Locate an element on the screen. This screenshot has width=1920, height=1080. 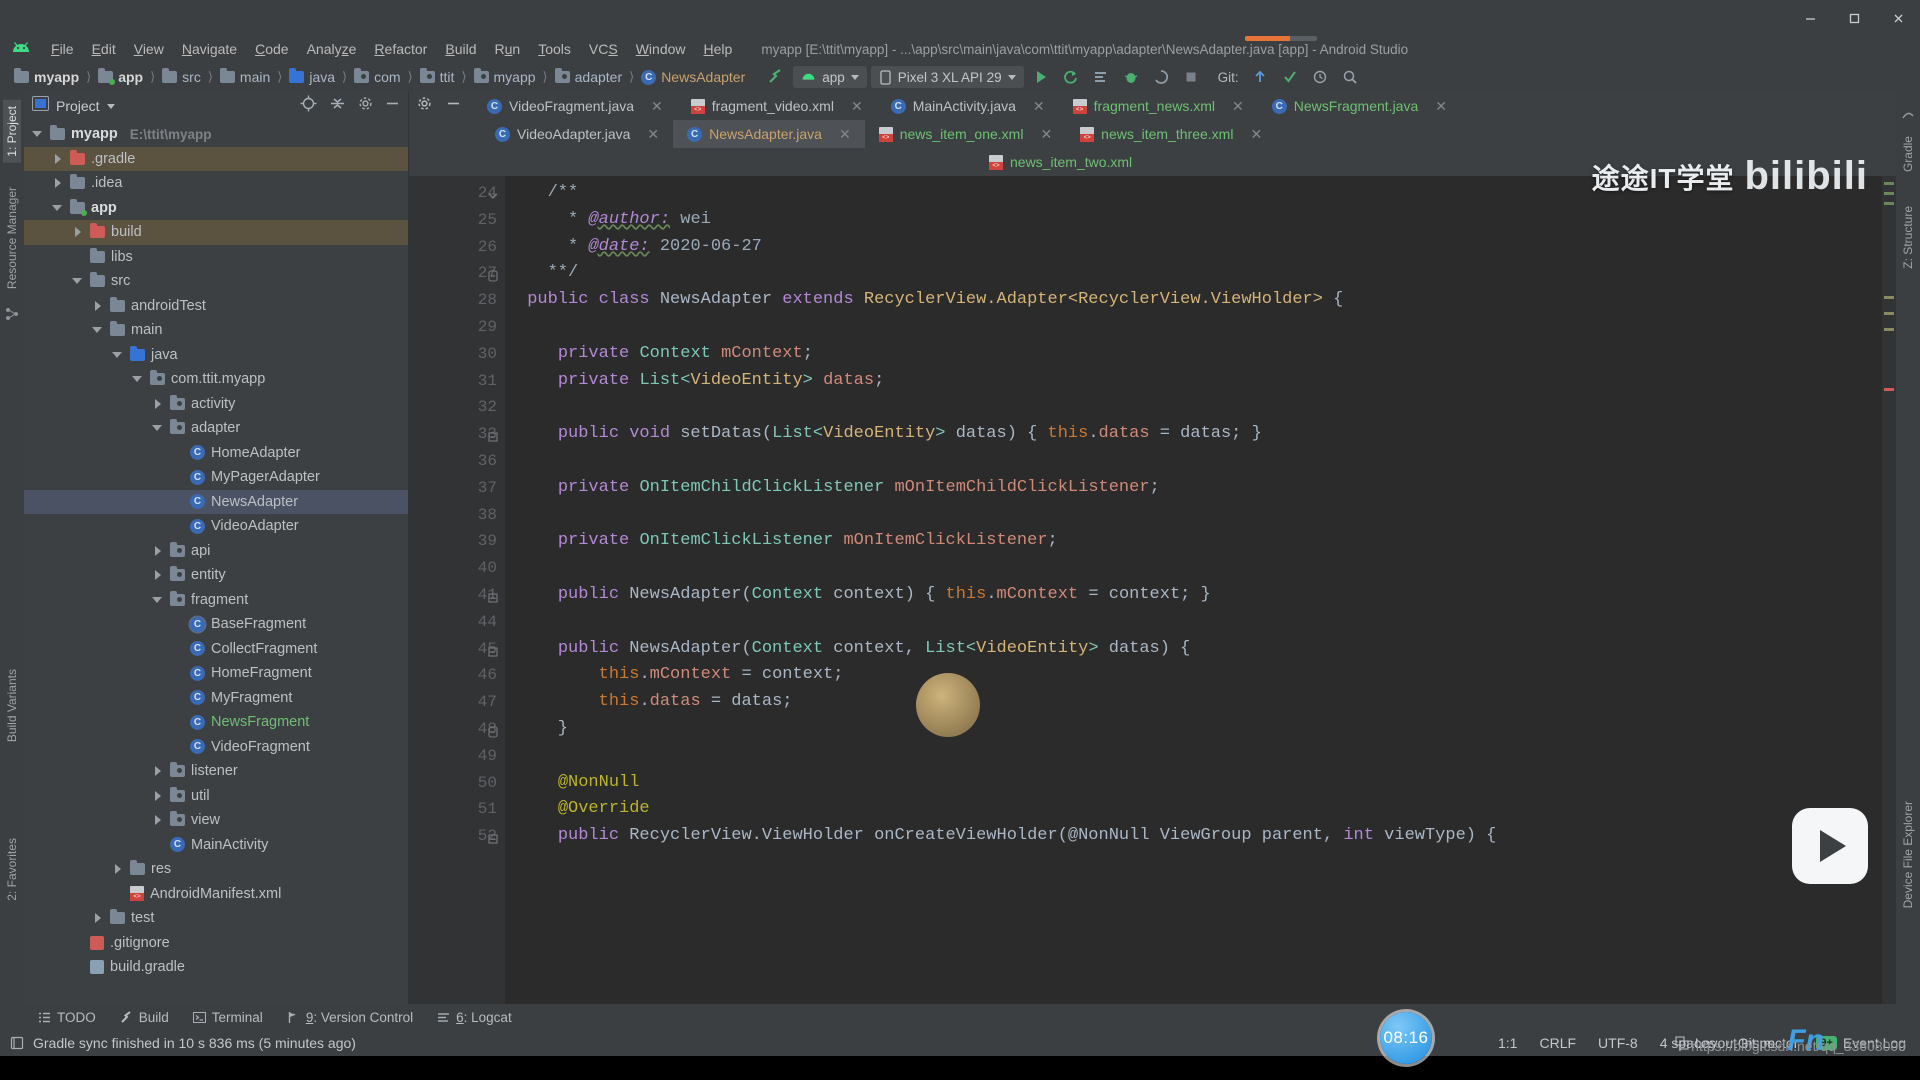
breadcrumb-newsadapter: C NewsAdapter is located at coordinates (693, 77).